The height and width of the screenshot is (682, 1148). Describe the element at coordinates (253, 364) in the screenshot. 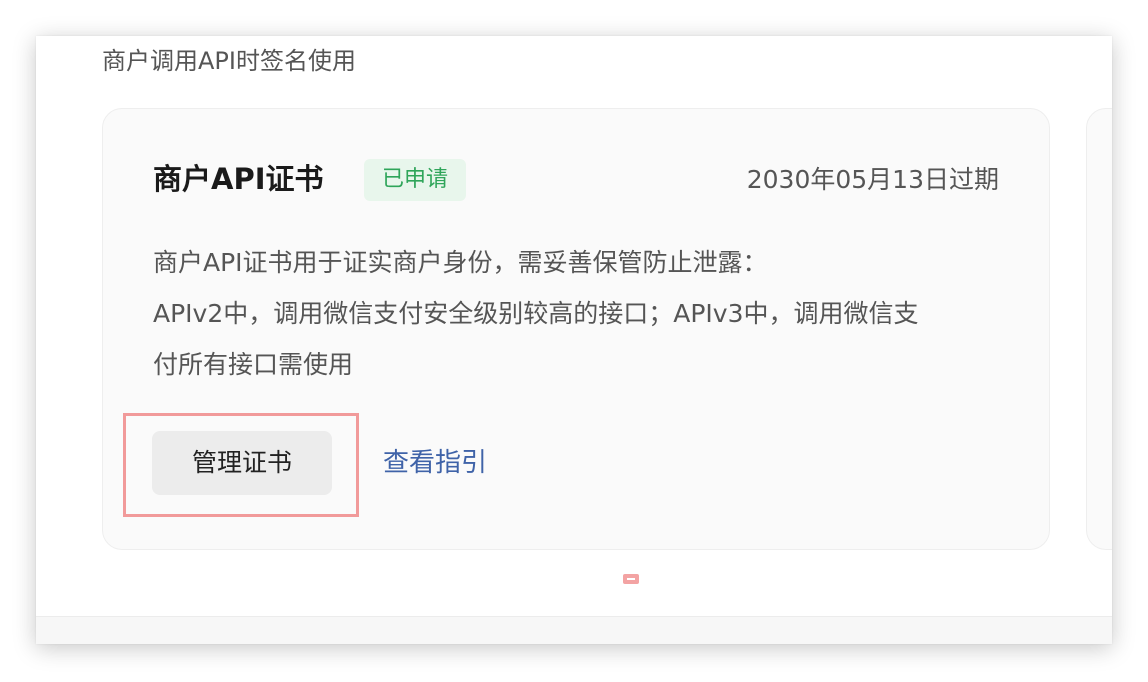

I see `description-line: 付所有接口需使用` at that location.